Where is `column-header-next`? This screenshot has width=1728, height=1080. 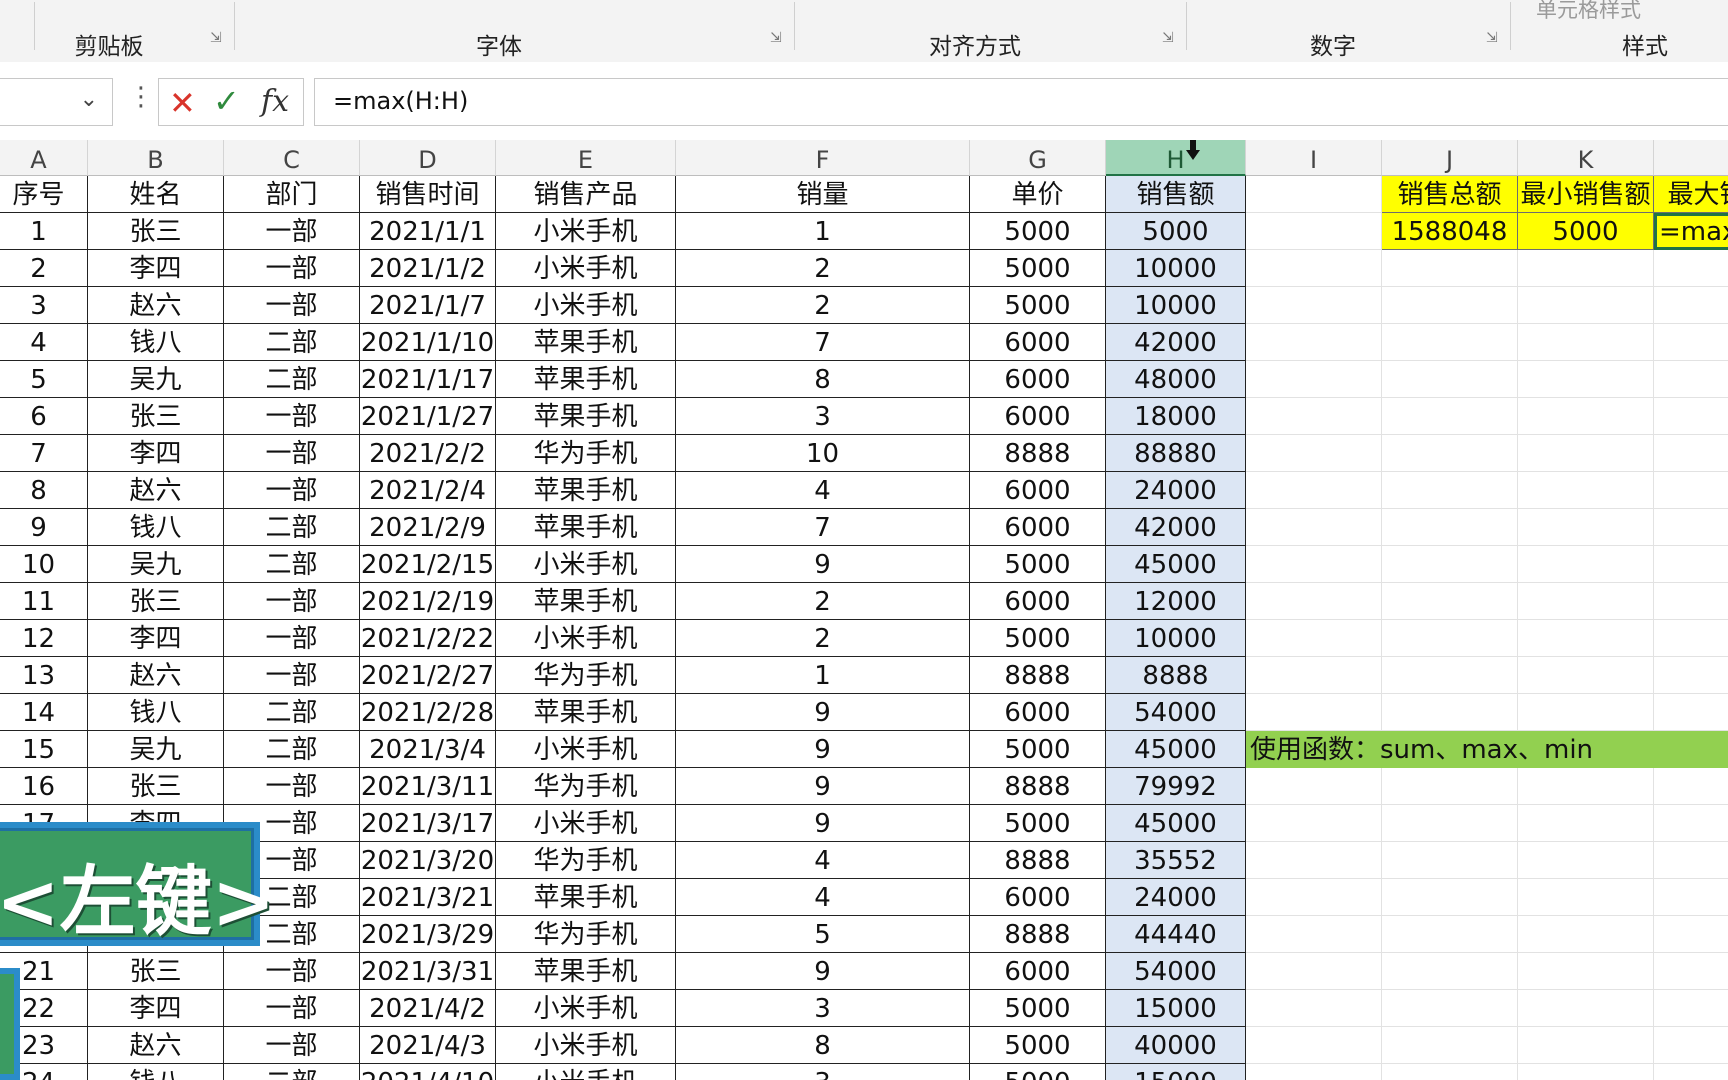 column-header-next is located at coordinates (1691, 158).